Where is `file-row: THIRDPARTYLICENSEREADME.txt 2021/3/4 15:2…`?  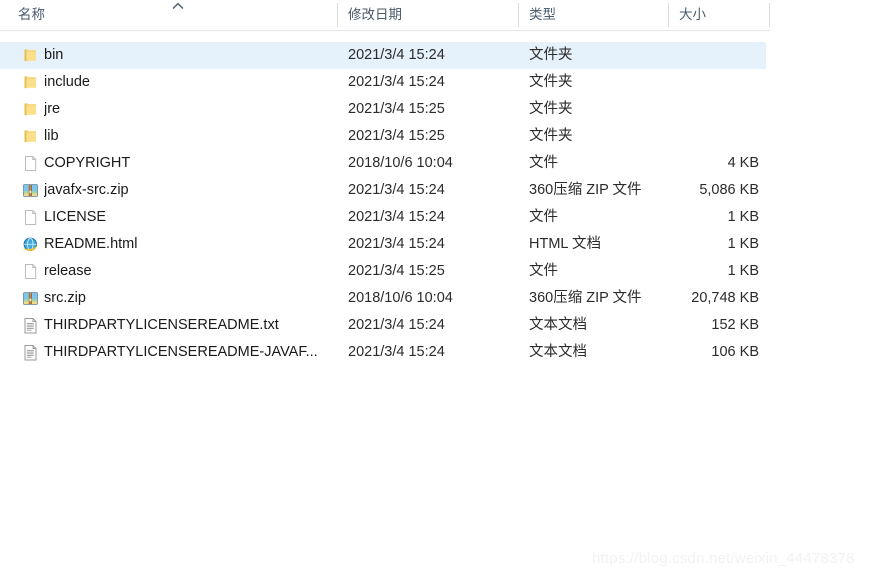 file-row: THIRDPARTYLICENSEREADME.txt 2021/3/4 15:2… is located at coordinates (383, 325).